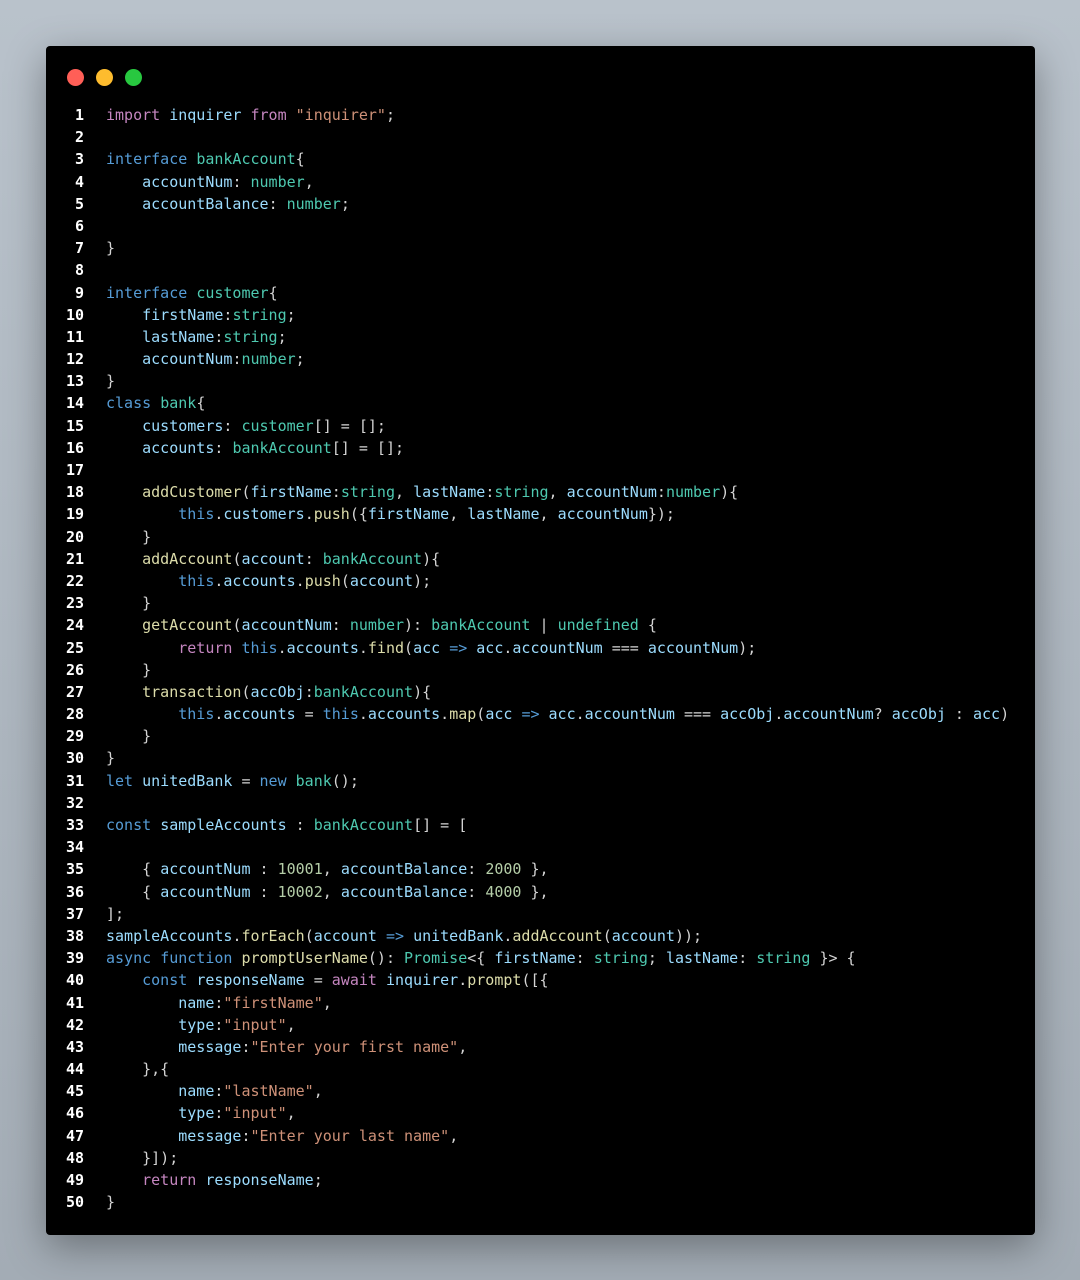 The image size is (1080, 1280). Describe the element at coordinates (79, 137) in the screenshot. I see `line-number: 2` at that location.